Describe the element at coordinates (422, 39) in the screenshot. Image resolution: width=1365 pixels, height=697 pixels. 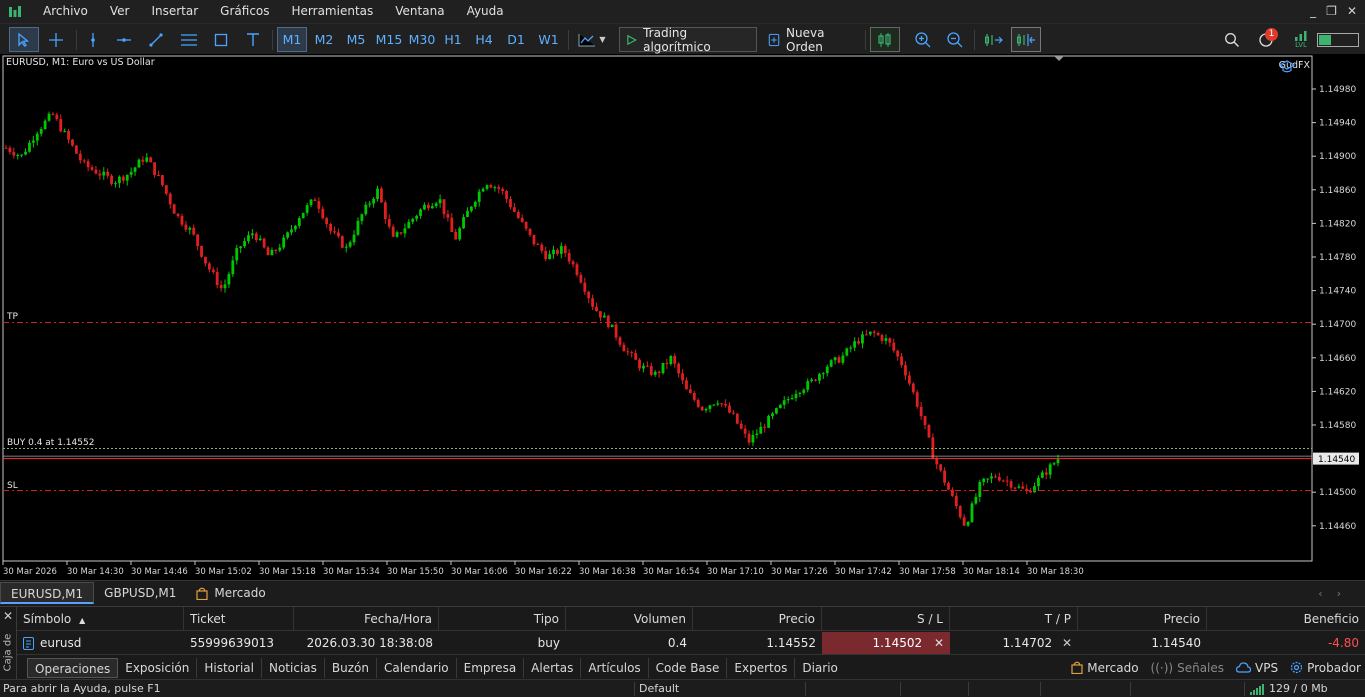
I see `timeframe-m30: M30` at that location.